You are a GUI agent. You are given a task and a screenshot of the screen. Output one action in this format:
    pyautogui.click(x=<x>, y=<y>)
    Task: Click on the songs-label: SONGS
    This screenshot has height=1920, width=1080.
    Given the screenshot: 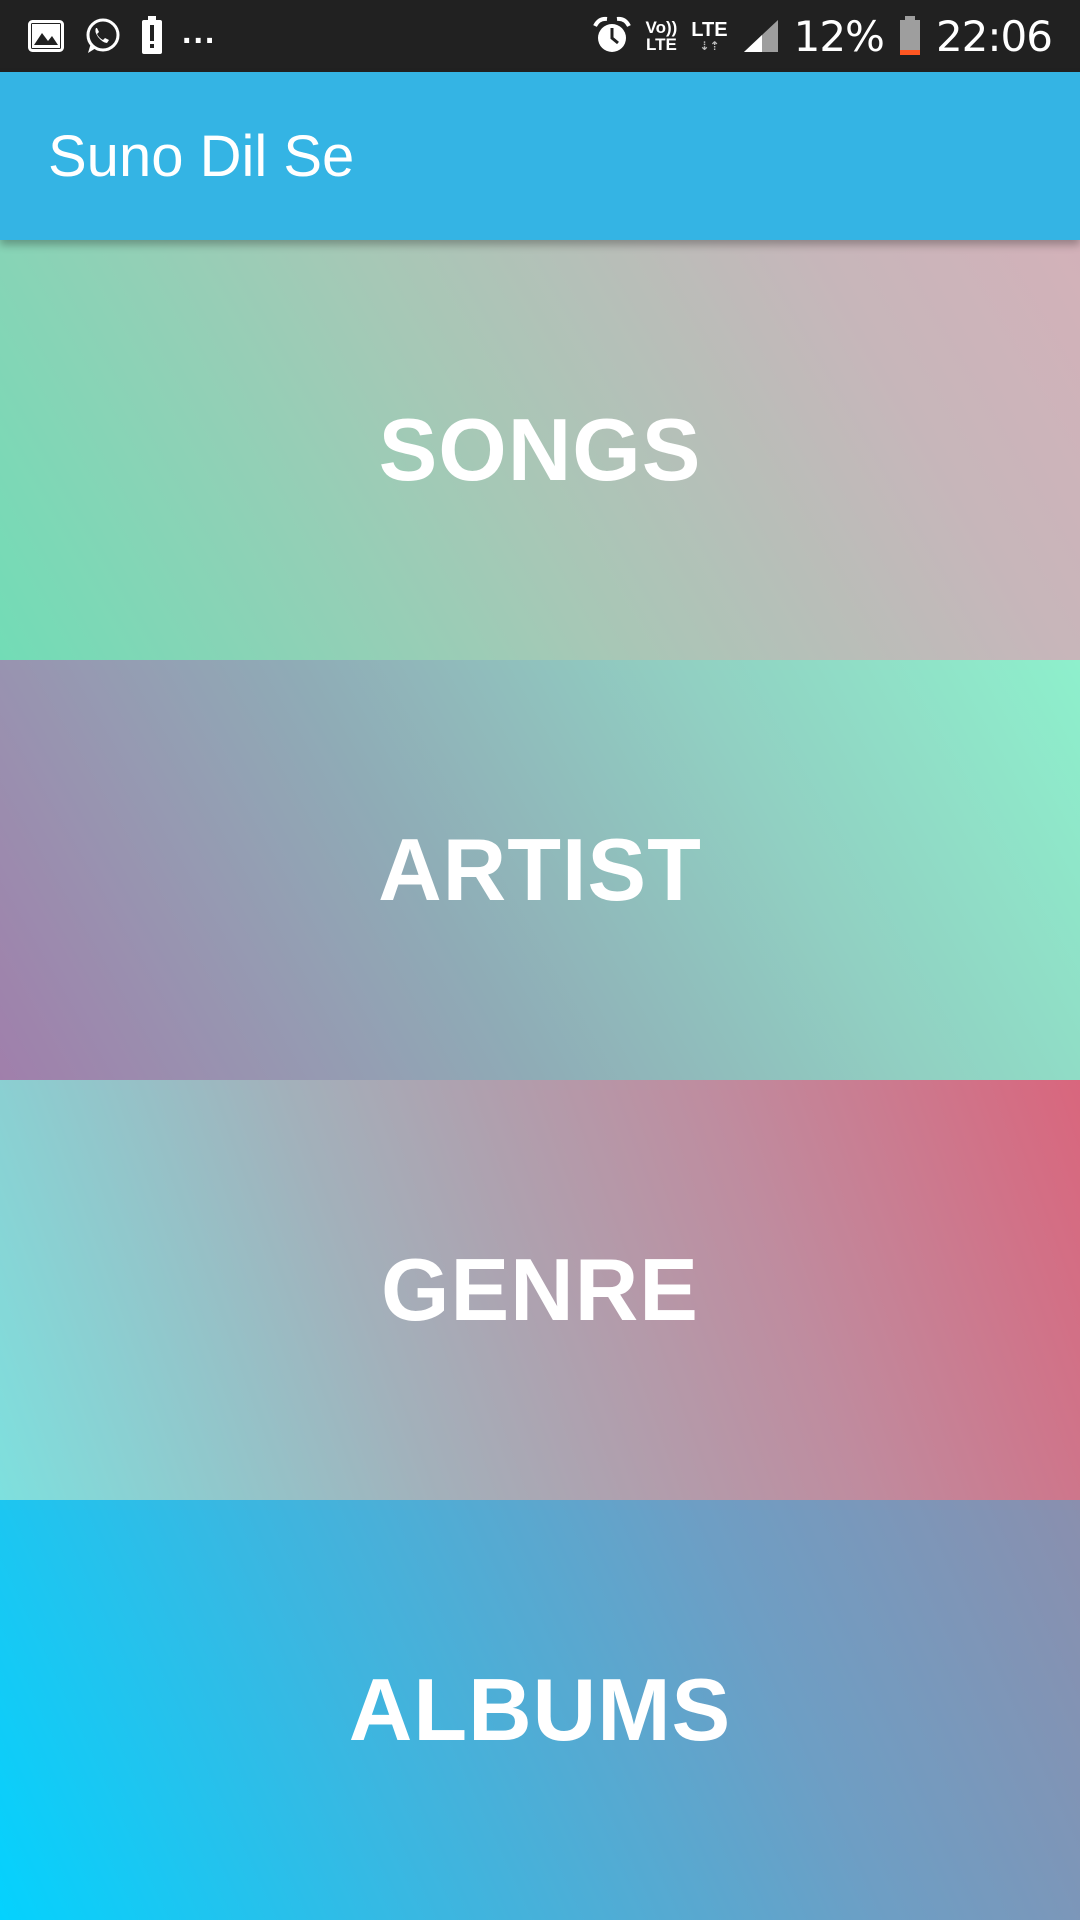 What is the action you would take?
    pyautogui.click(x=540, y=449)
    